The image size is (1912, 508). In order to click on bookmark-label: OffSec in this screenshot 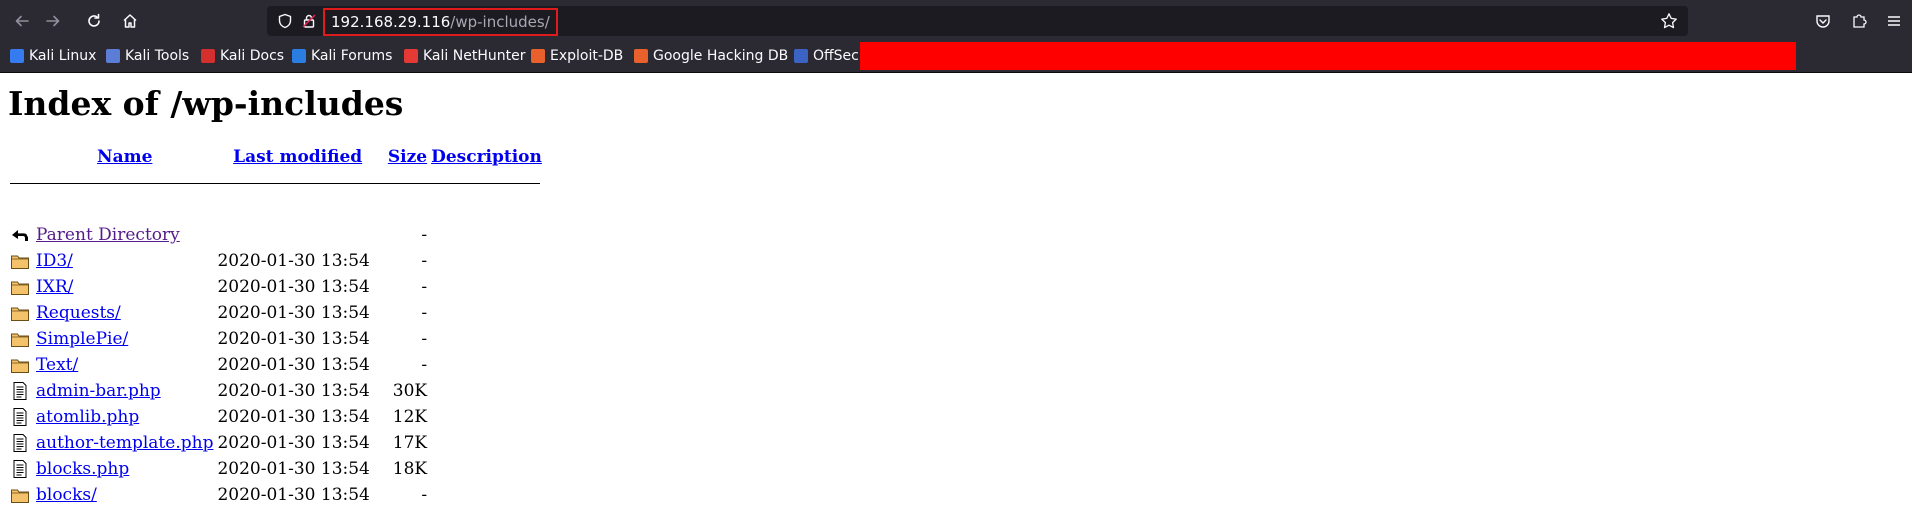, I will do `click(836, 56)`.